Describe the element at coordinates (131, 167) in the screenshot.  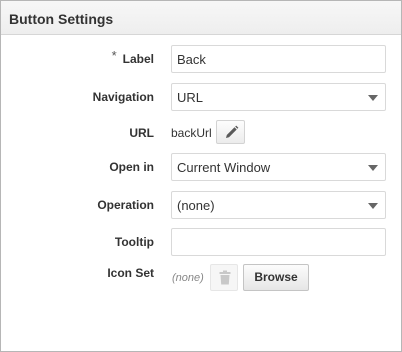
I see `open-in-label: Open in` at that location.